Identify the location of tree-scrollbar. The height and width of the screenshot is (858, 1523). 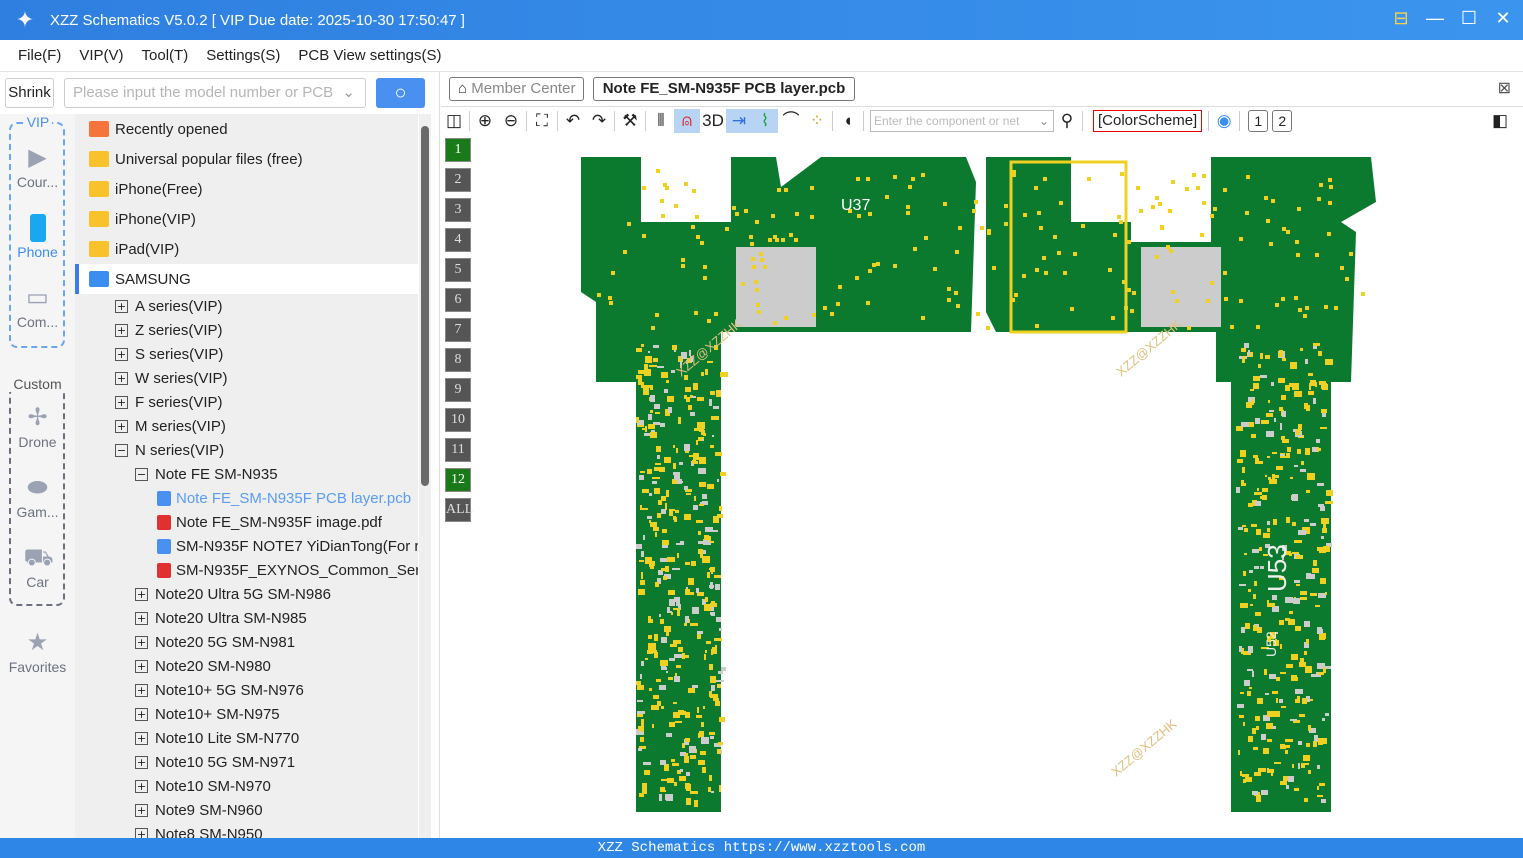
(425, 476).